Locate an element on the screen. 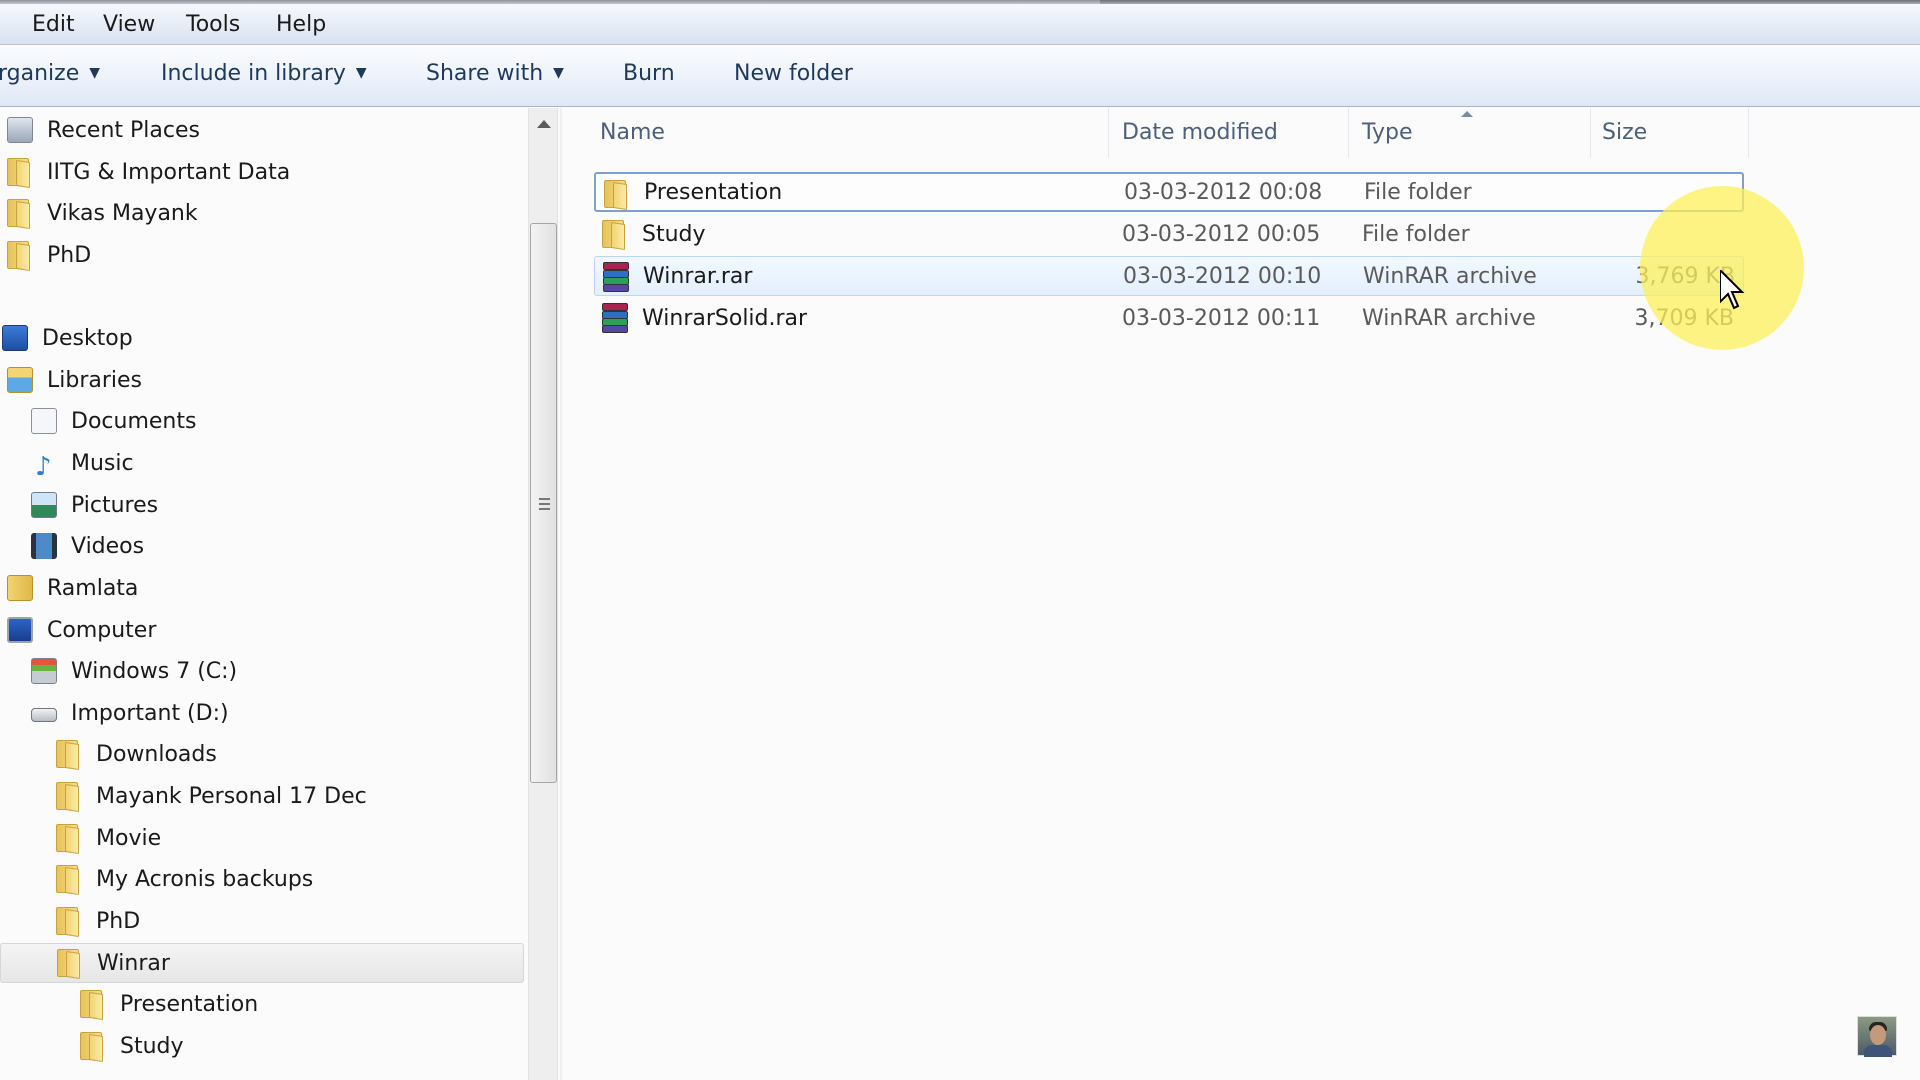 This screenshot has width=1920, height=1080. menu-view: View is located at coordinates (129, 24).